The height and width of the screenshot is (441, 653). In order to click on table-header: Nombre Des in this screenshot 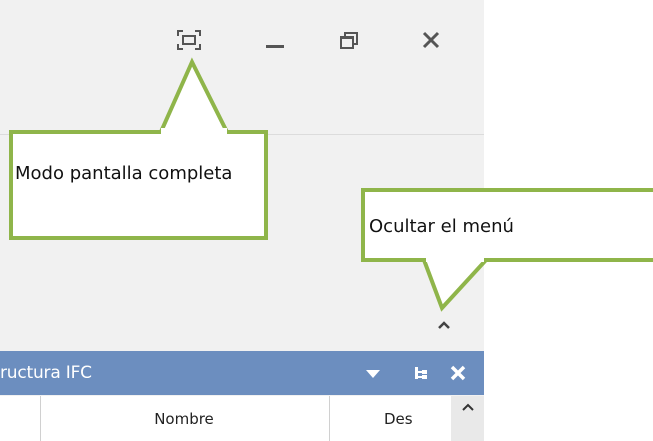, I will do `click(242, 418)`.